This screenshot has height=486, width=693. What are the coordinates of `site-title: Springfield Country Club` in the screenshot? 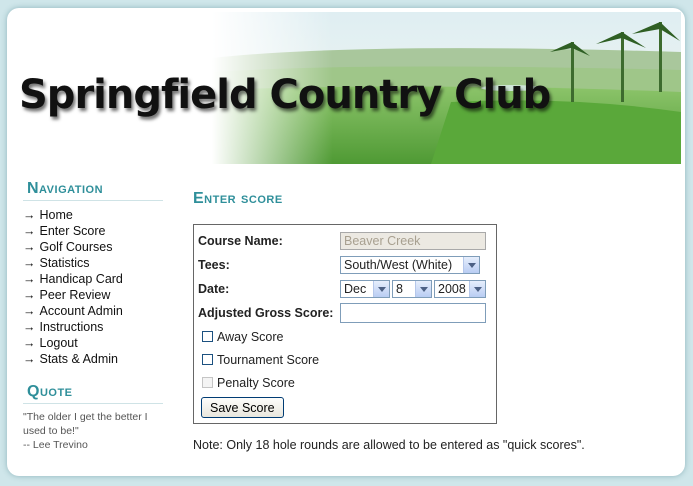 It's located at (285, 95).